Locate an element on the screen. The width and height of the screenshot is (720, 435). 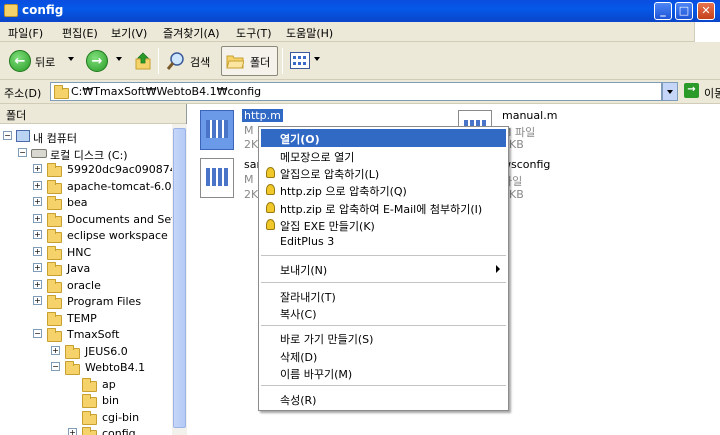
menu-item-send-to: 보내기(N) is located at coordinates (383, 269).